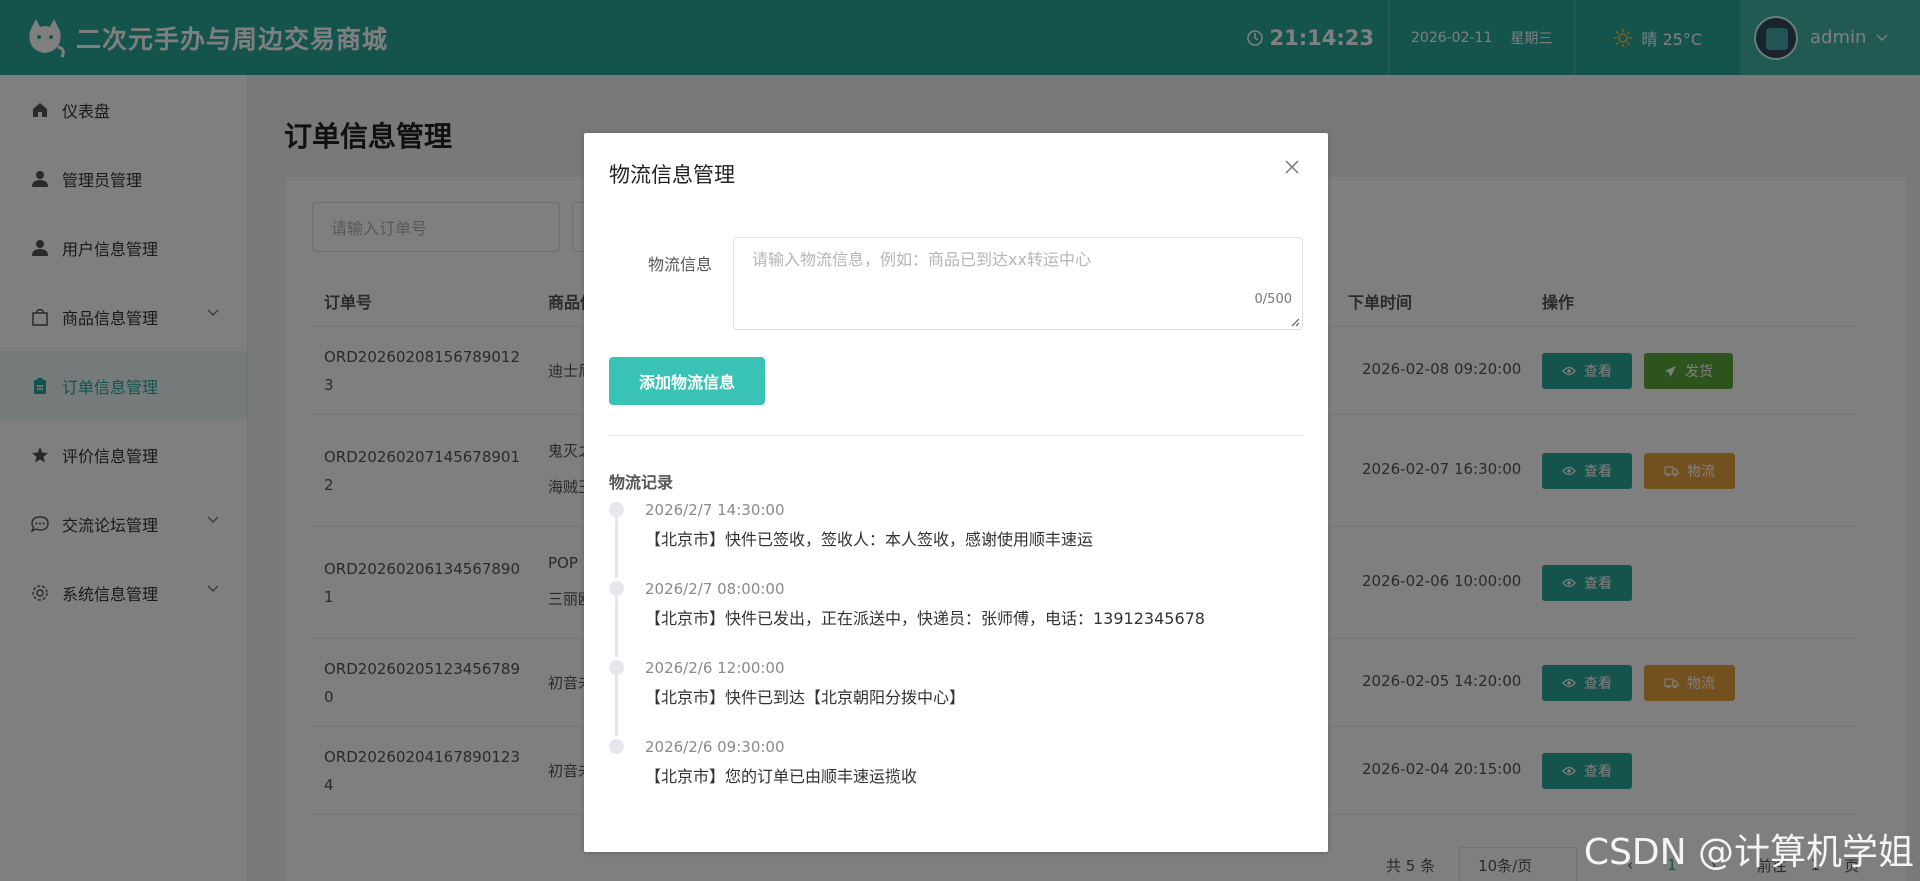  Describe the element at coordinates (715, 747) in the screenshot. I see `timeline-time: 2026/2/6 09:30:00` at that location.